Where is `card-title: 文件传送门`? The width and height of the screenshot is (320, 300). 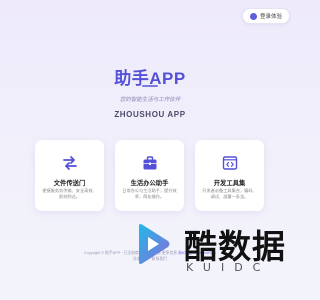 card-title: 文件传送门 is located at coordinates (69, 183).